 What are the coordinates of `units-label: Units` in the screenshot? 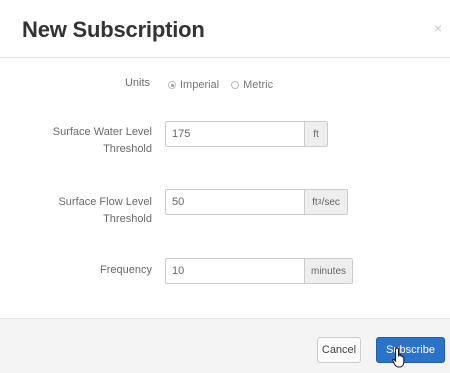 It's located at (137, 83).